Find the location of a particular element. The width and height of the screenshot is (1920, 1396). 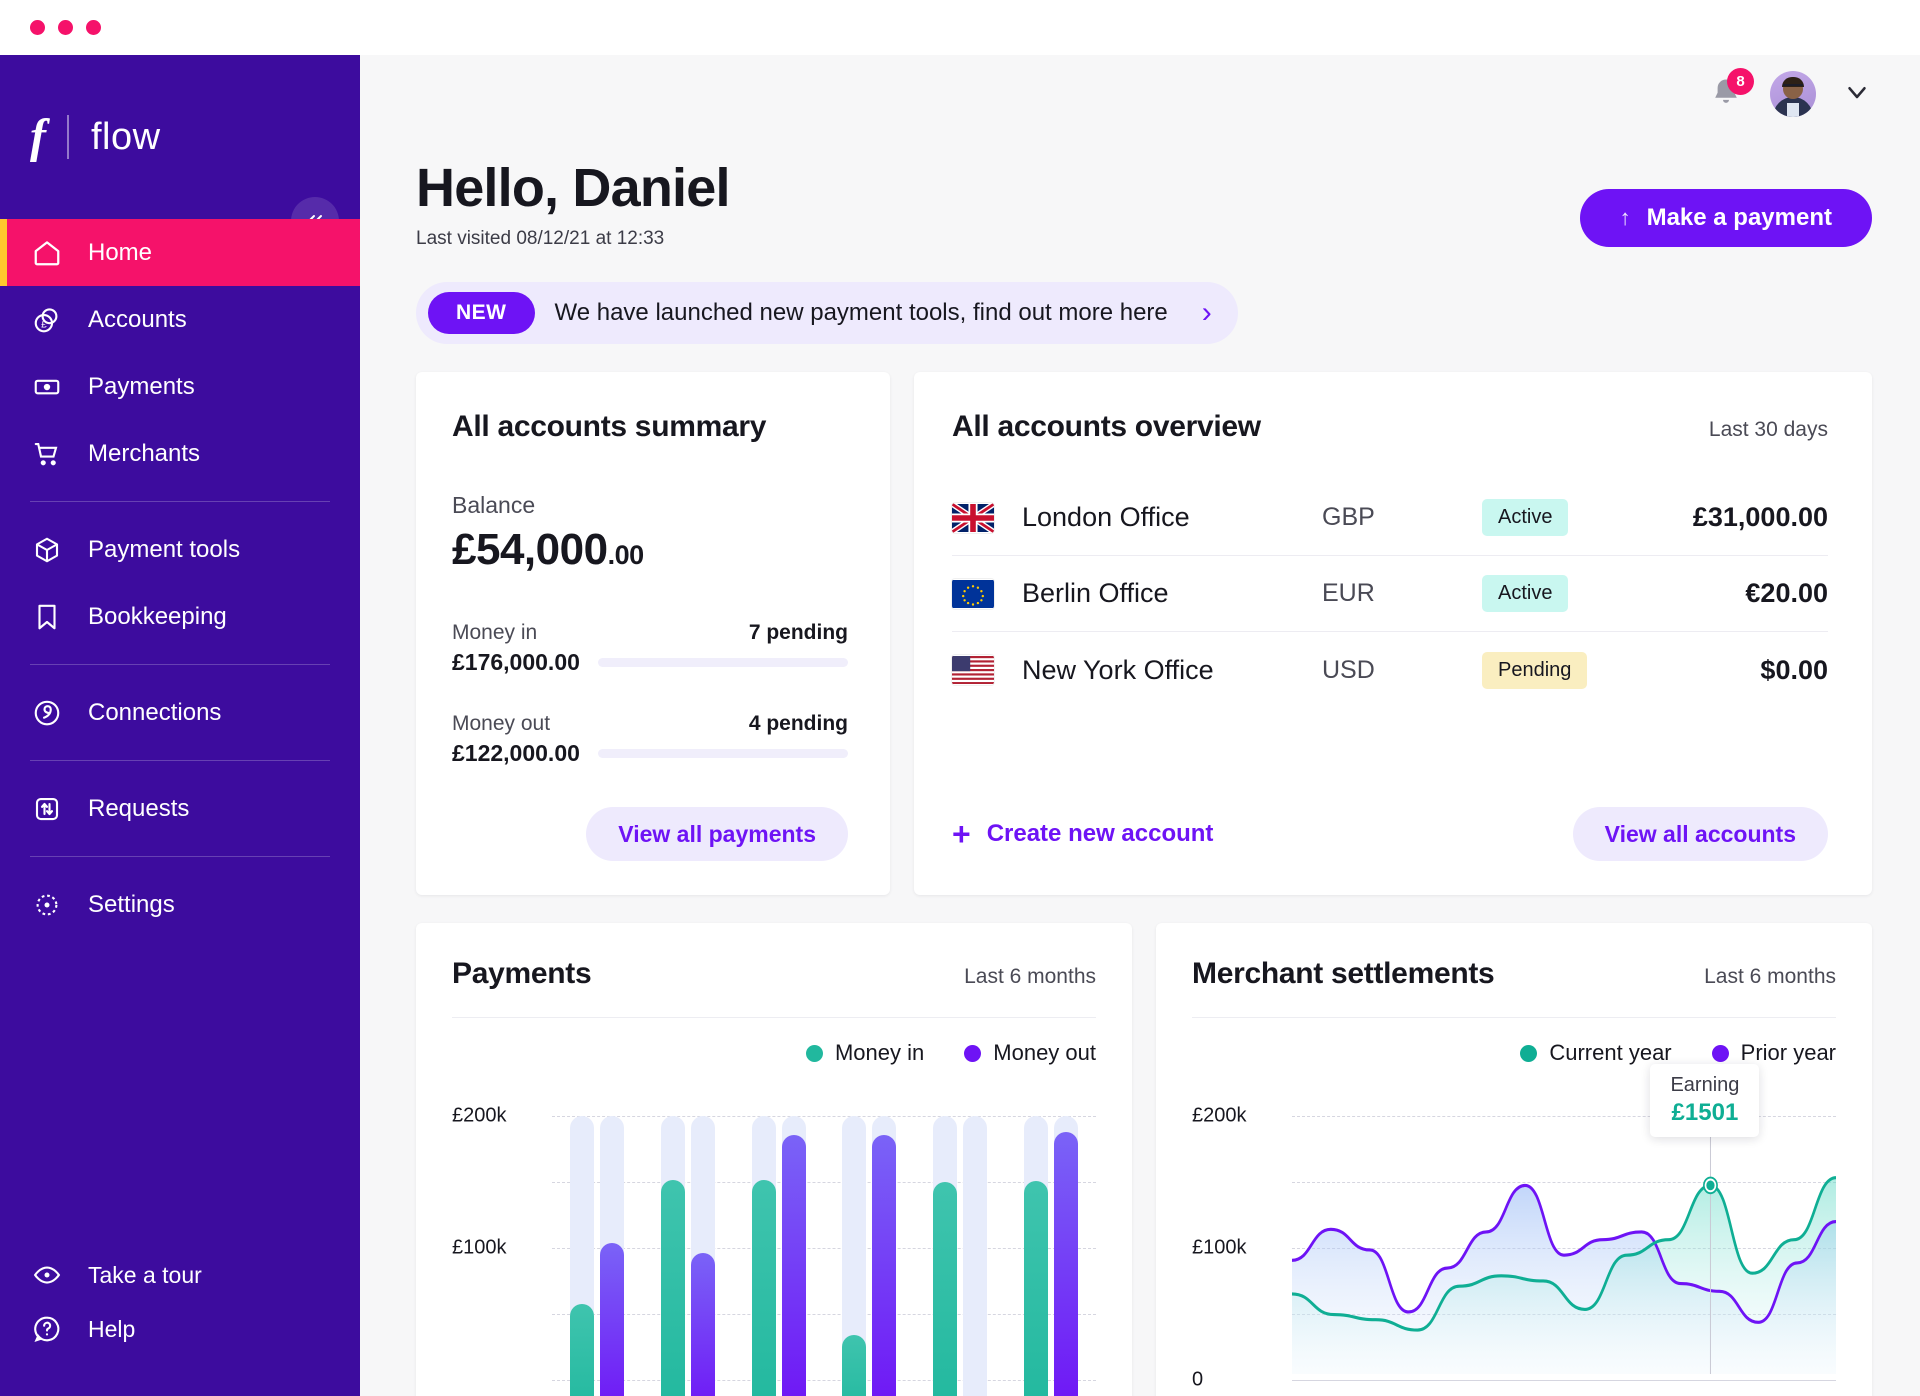

sidebar-item-accounts: £ Accounts is located at coordinates (180, 319).